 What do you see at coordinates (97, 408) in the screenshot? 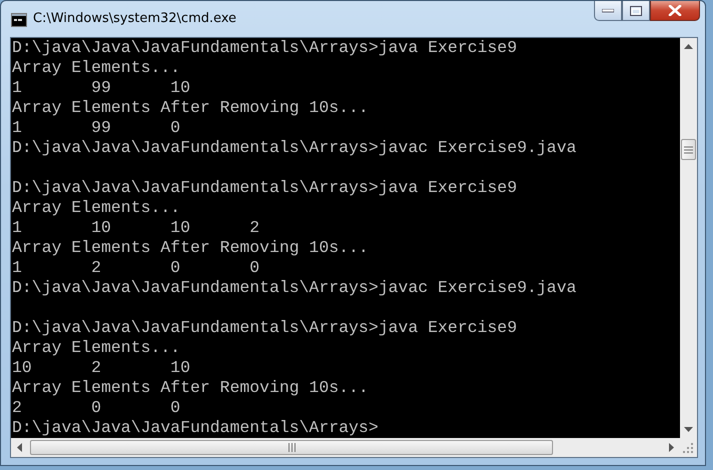
I see `console-line: 2 0 0` at bounding box center [97, 408].